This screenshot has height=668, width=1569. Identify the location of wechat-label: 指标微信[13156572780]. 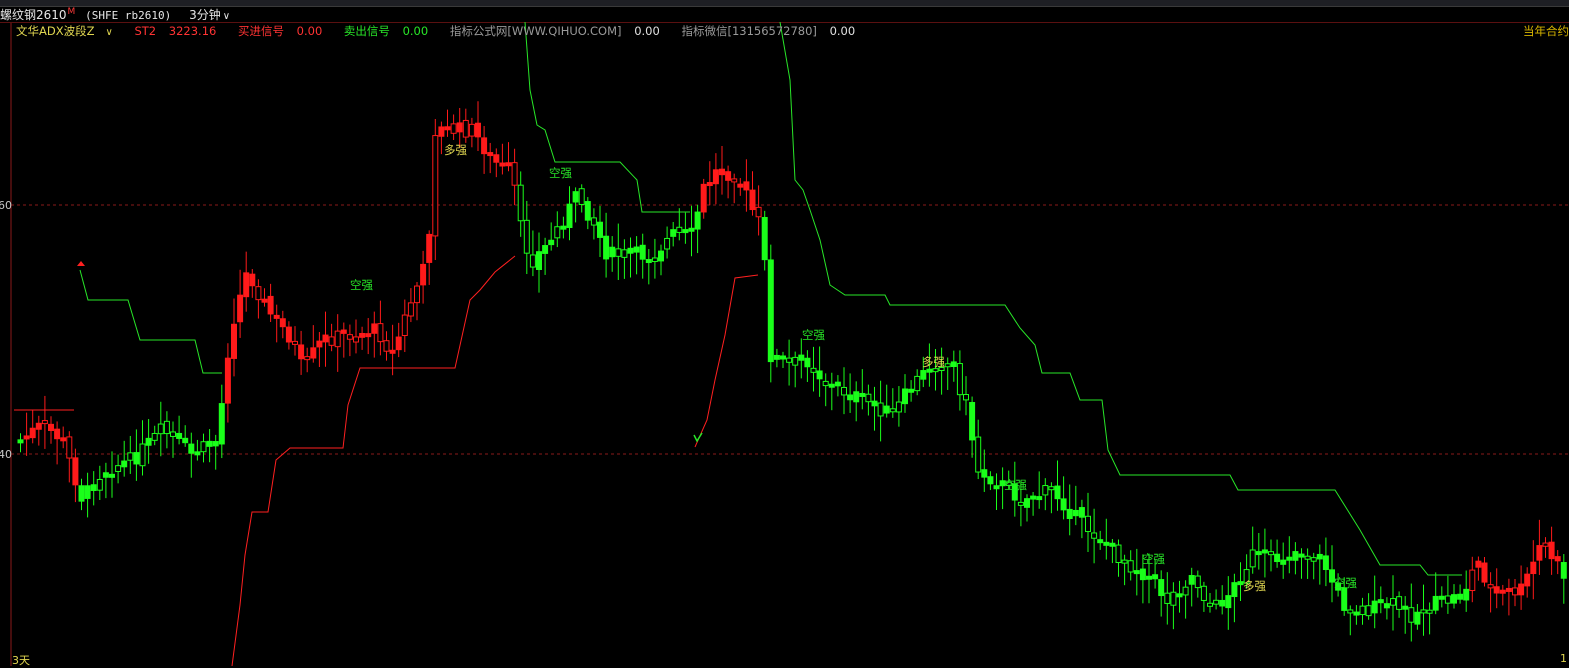
(749, 31).